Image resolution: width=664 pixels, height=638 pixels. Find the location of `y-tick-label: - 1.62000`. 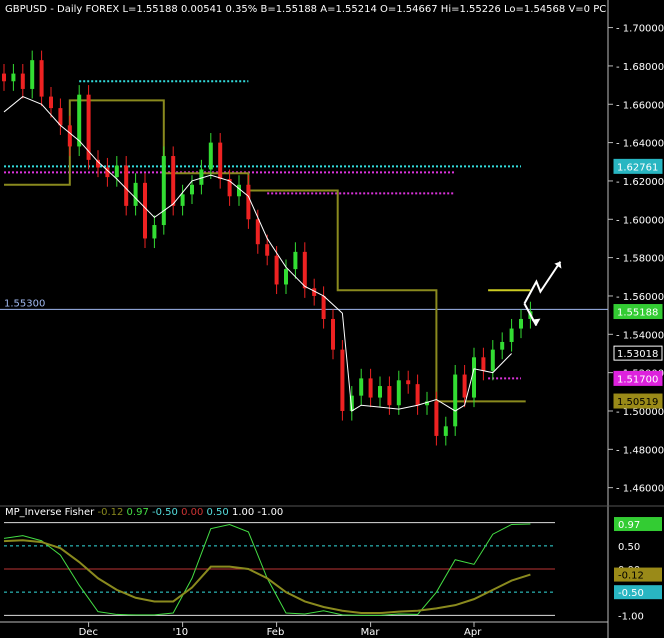

y-tick-label: - 1.62000 is located at coordinates (640, 182).